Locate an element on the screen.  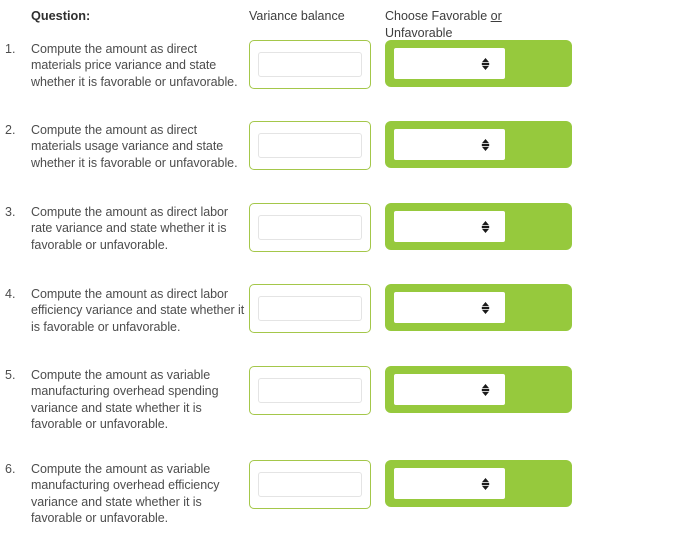
column-header-choose-favorable: Choose Favorable or Unfavorable is located at coordinates (475, 24).